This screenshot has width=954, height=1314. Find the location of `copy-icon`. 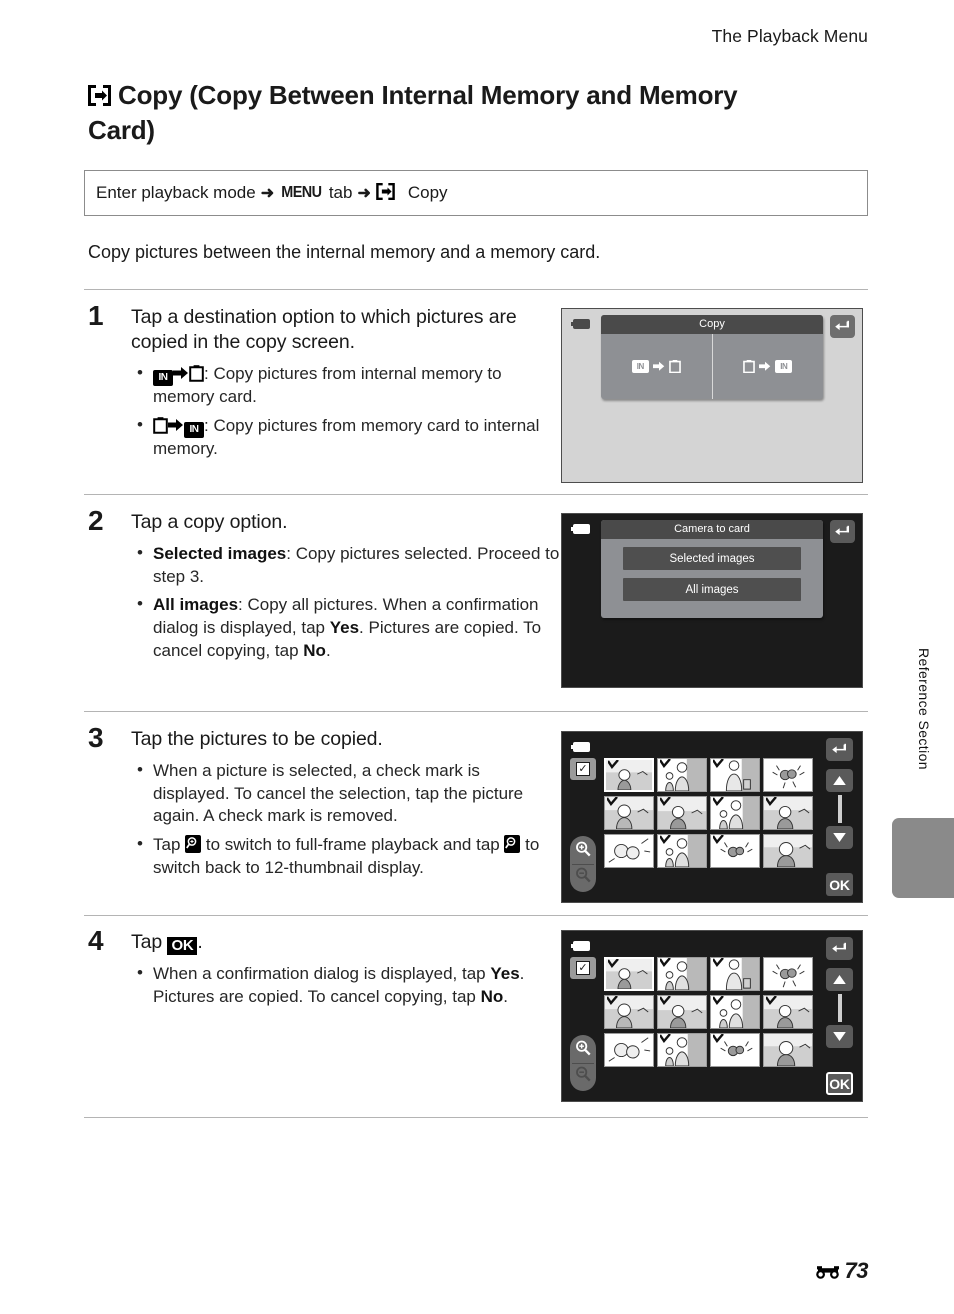

copy-icon is located at coordinates (99, 95).